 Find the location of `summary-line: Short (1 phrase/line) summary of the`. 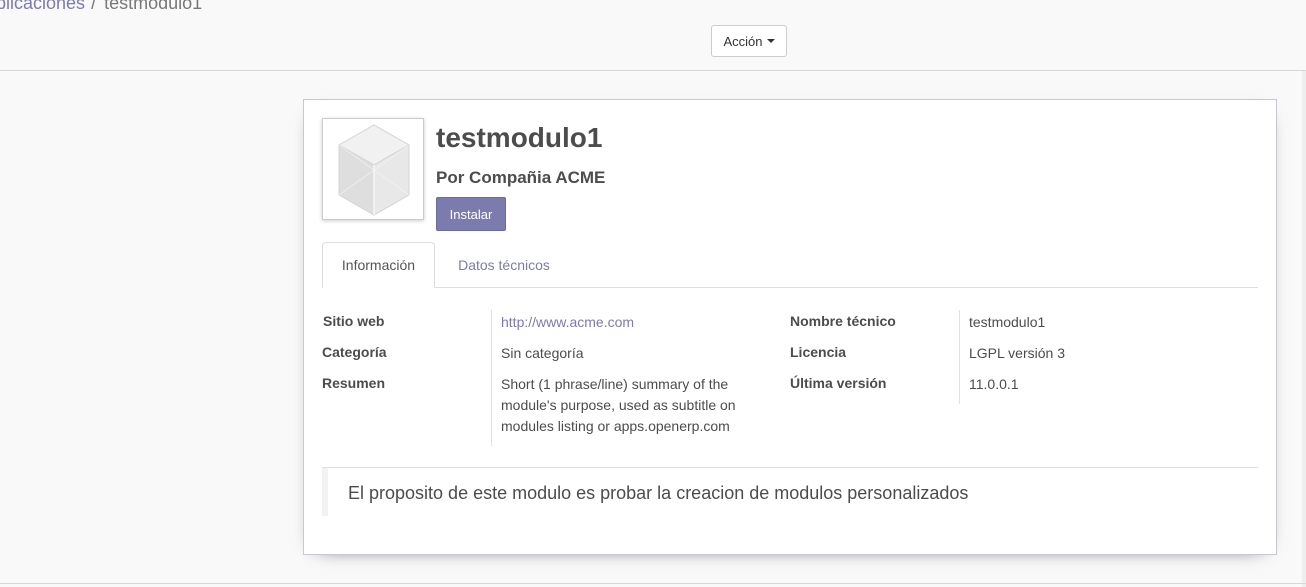

summary-line: Short (1 phrase/line) summary of the is located at coordinates (615, 384).